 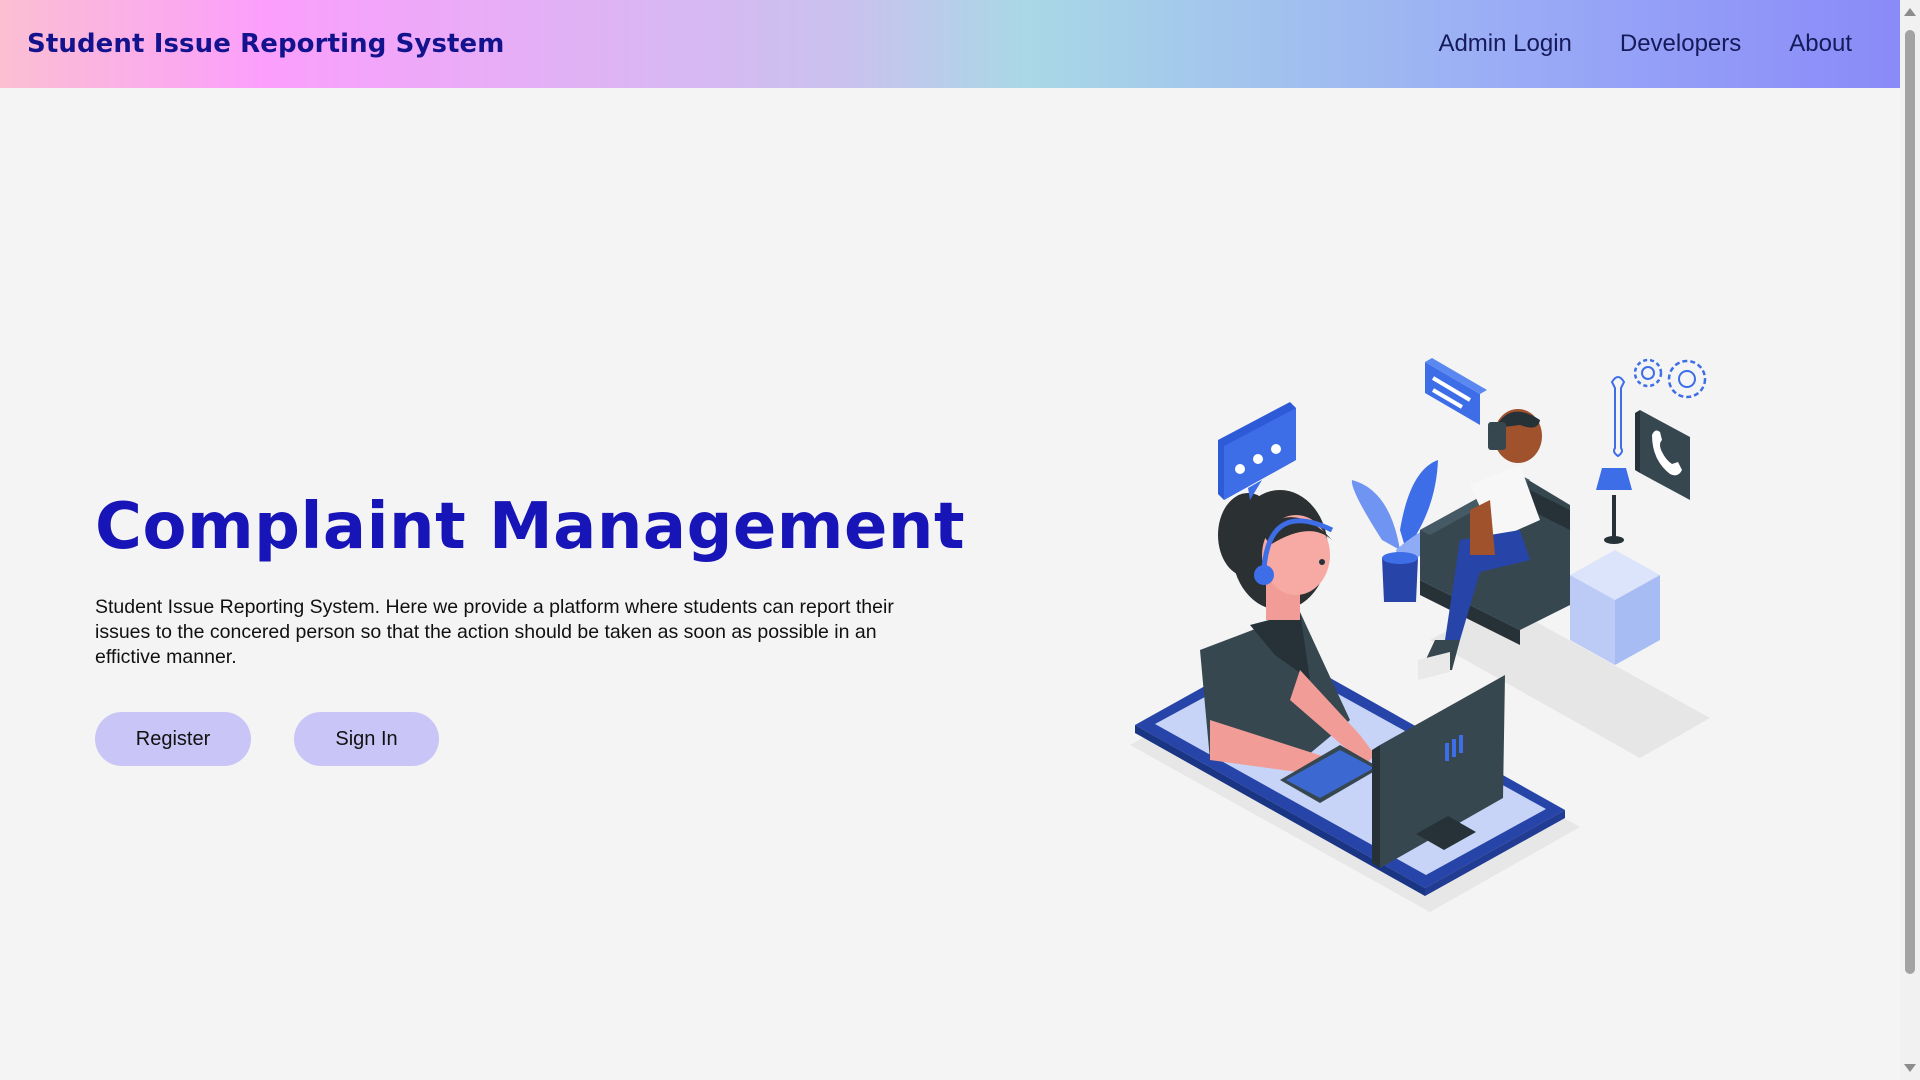 What do you see at coordinates (173, 739) in the screenshot?
I see `register-button: Register` at bounding box center [173, 739].